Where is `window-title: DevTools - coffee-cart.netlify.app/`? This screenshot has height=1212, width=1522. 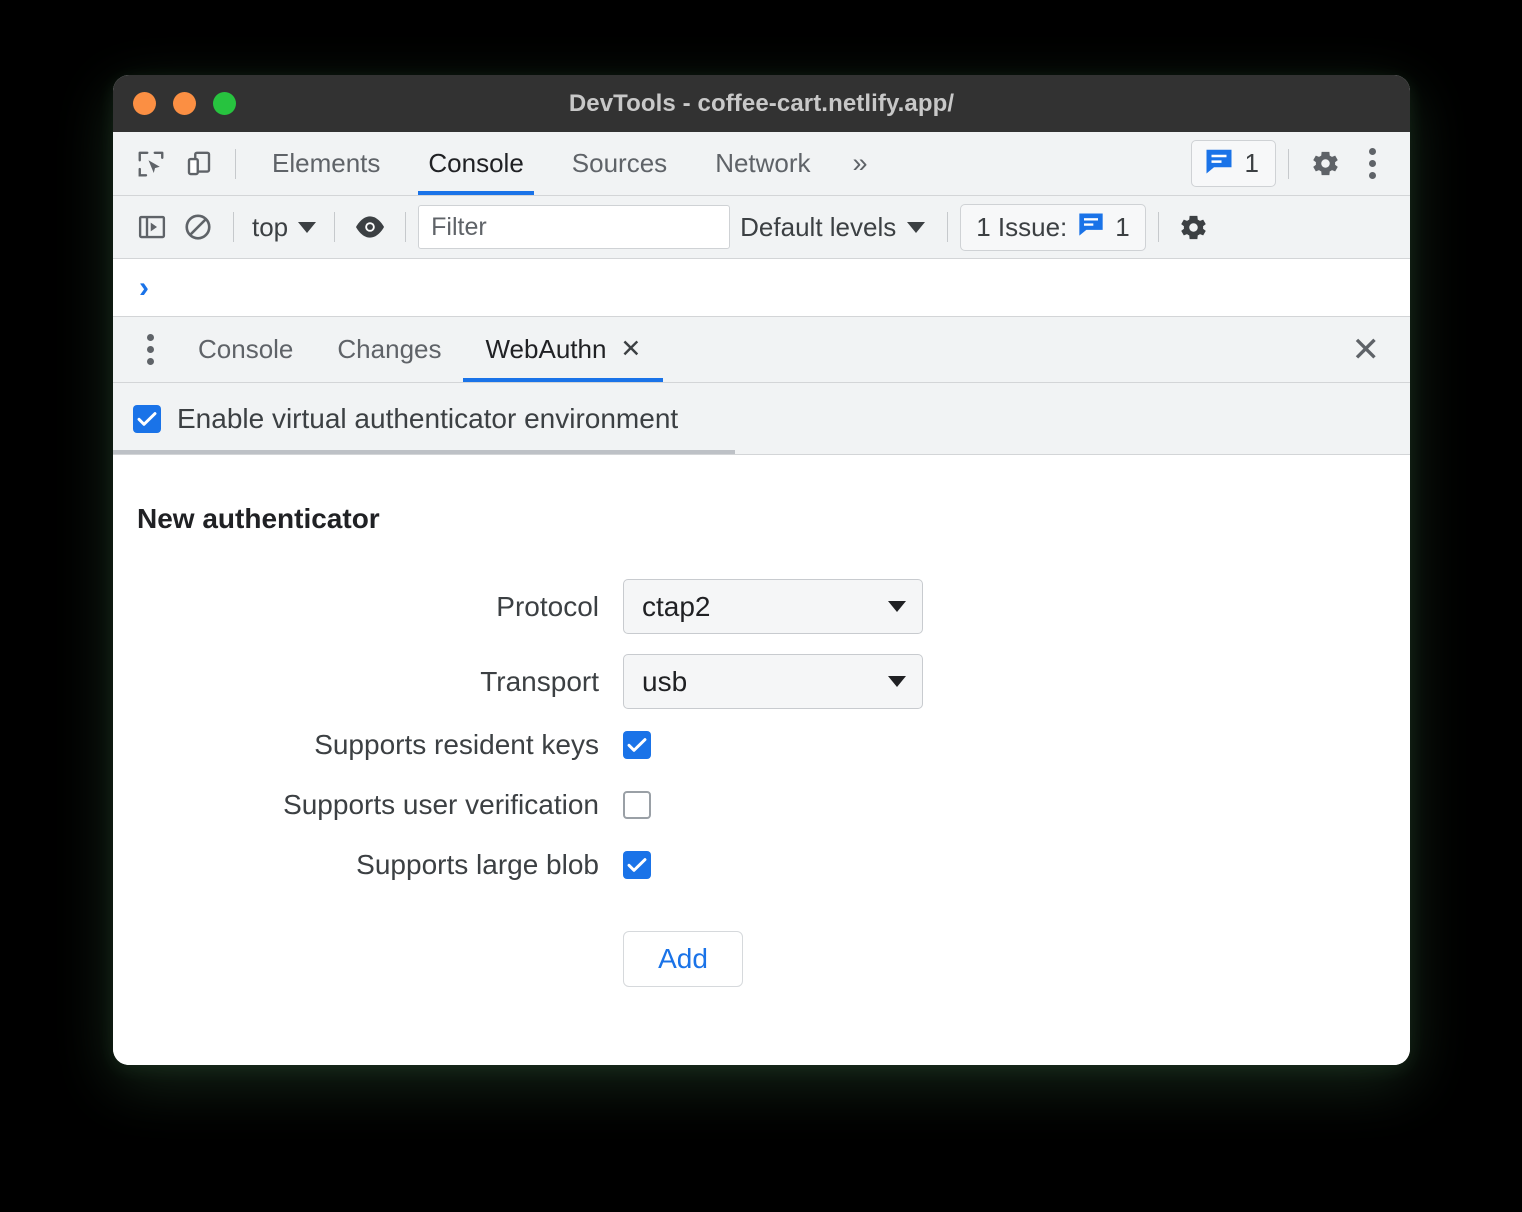 window-title: DevTools - coffee-cart.netlify.app/ is located at coordinates (761, 103).